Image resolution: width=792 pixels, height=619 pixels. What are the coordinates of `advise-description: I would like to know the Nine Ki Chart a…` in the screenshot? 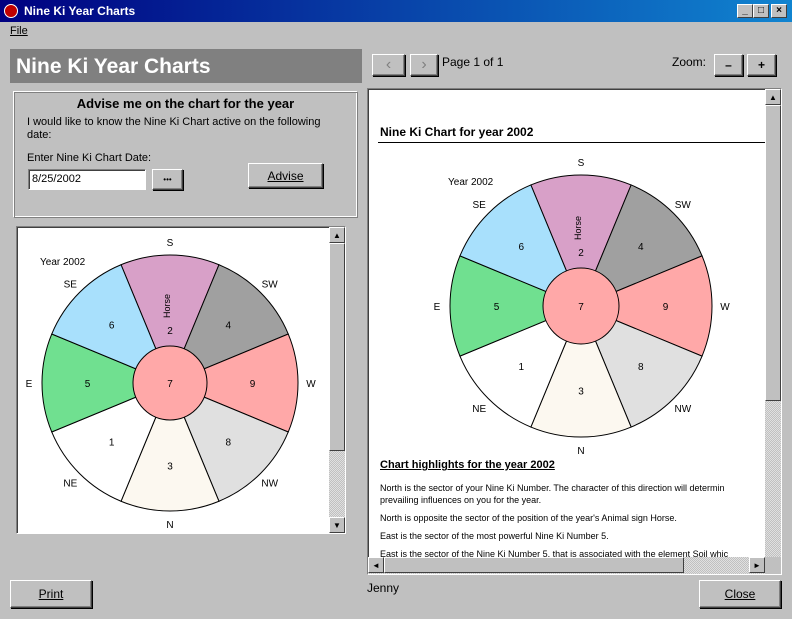 It's located at (174, 128).